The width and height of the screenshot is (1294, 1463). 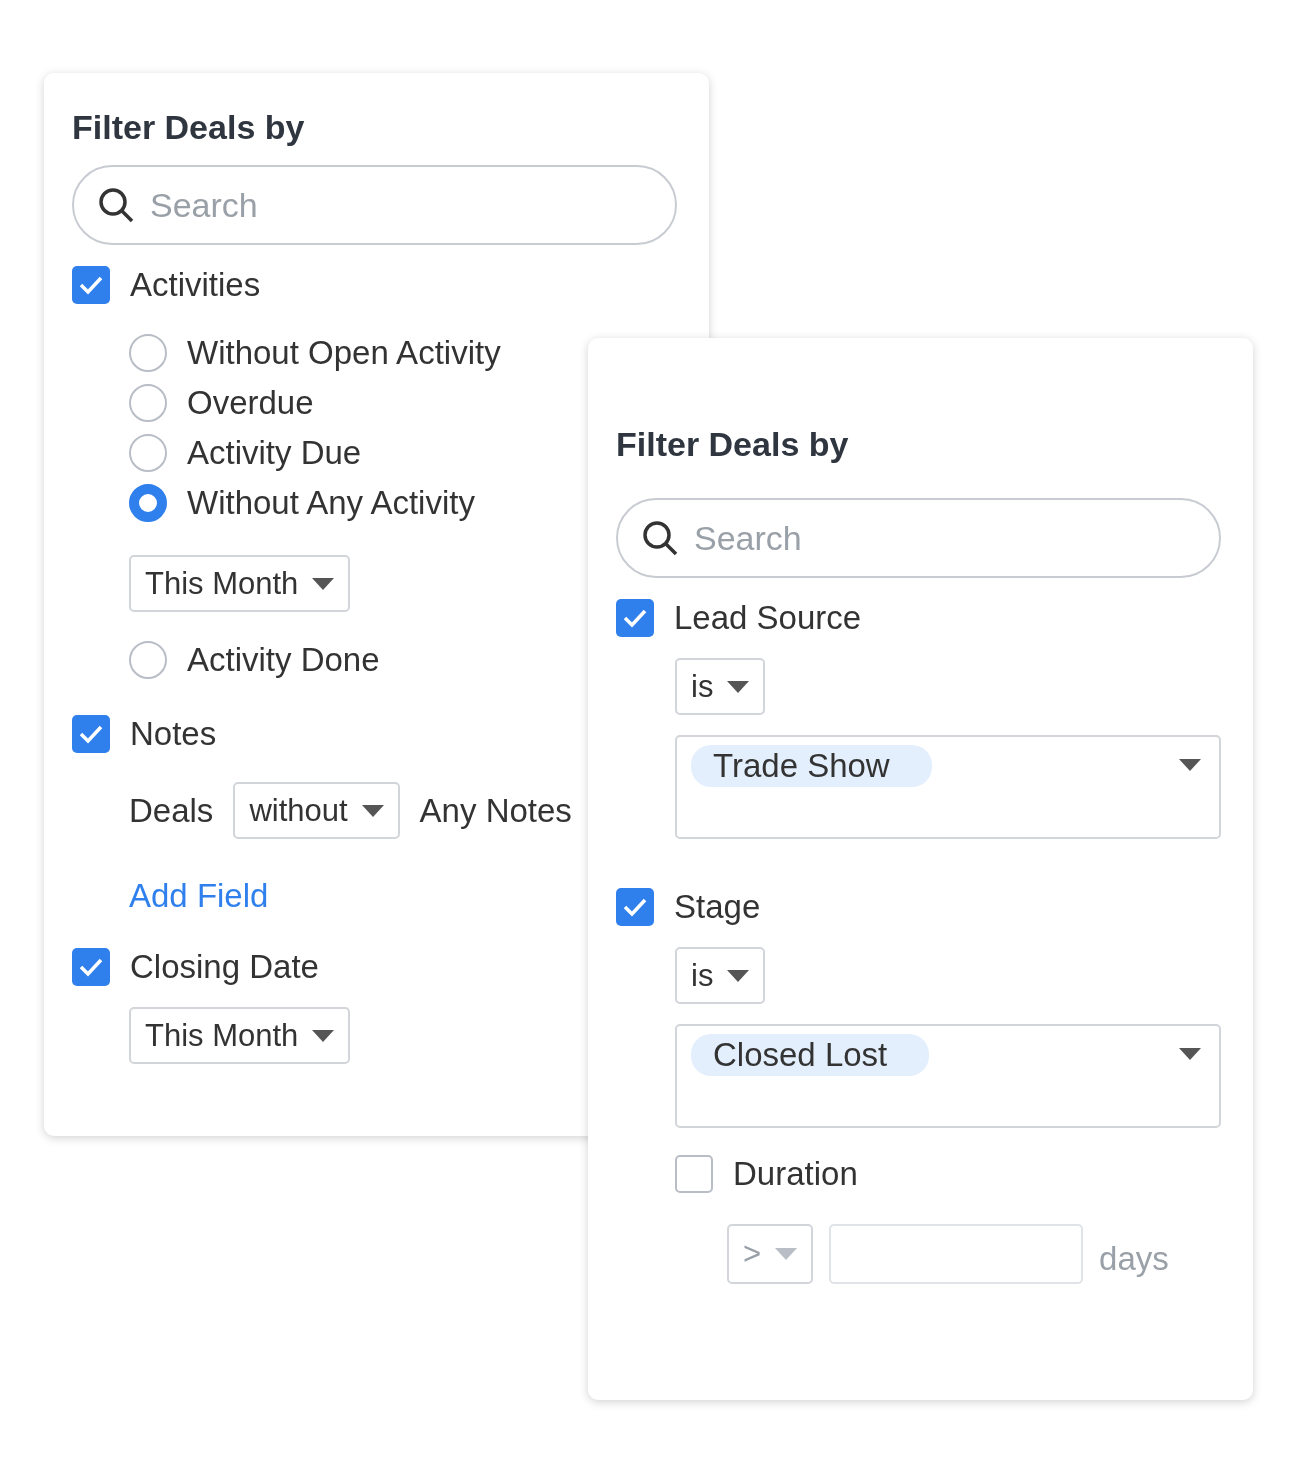 What do you see at coordinates (811, 766) in the screenshot?
I see `tag-chip: Trade Show` at bounding box center [811, 766].